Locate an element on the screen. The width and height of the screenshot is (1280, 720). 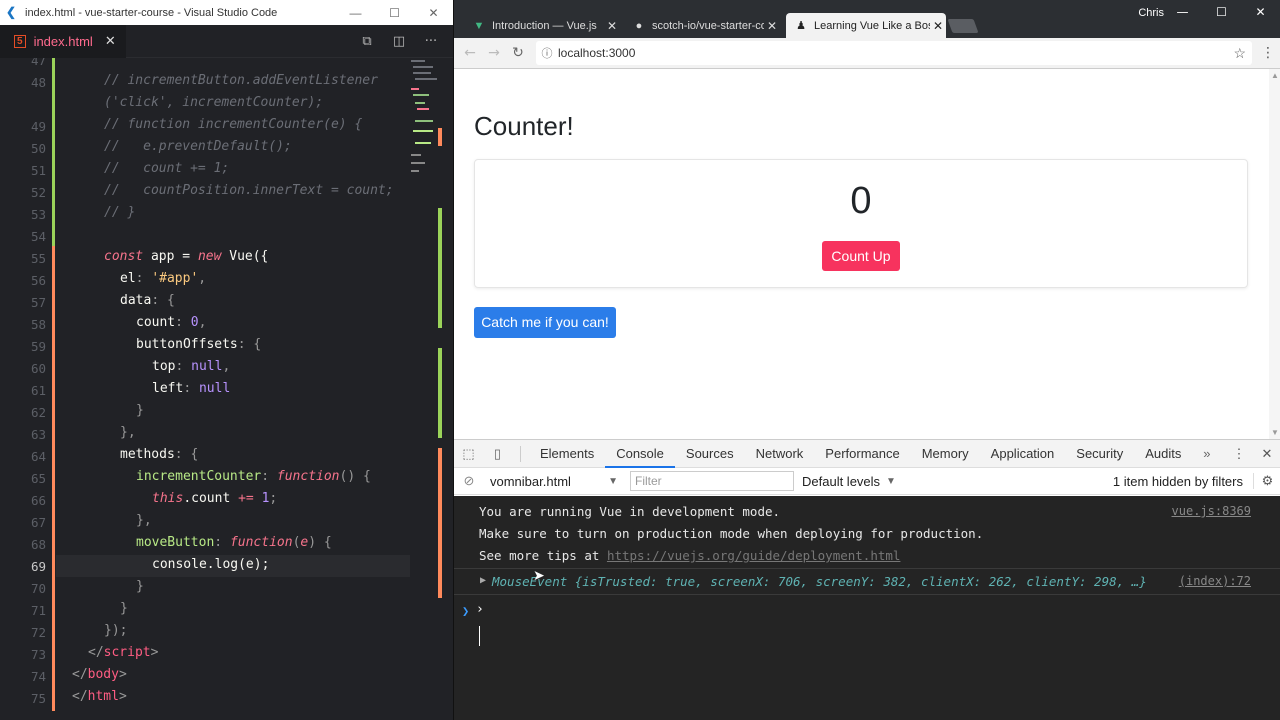
levels-select: Default levels ▼ is located at coordinates (849, 481).